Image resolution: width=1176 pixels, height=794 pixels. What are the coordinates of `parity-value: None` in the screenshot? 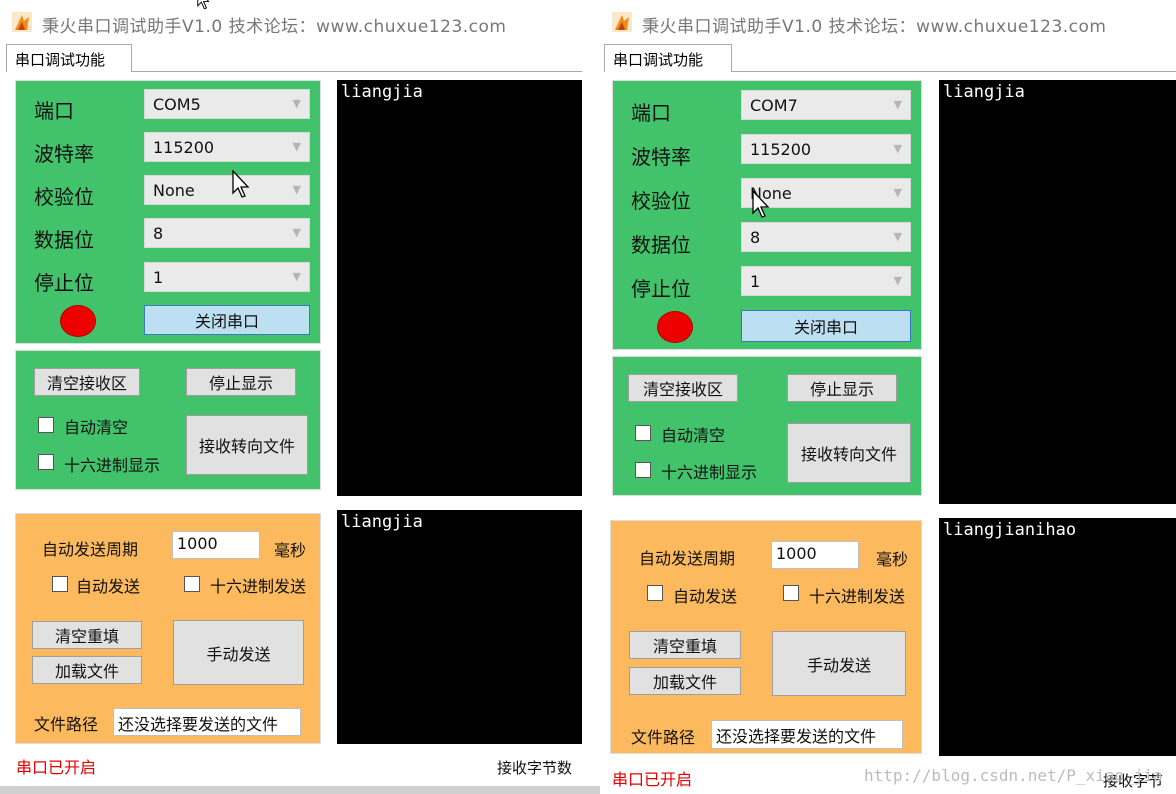 It's located at (174, 190).